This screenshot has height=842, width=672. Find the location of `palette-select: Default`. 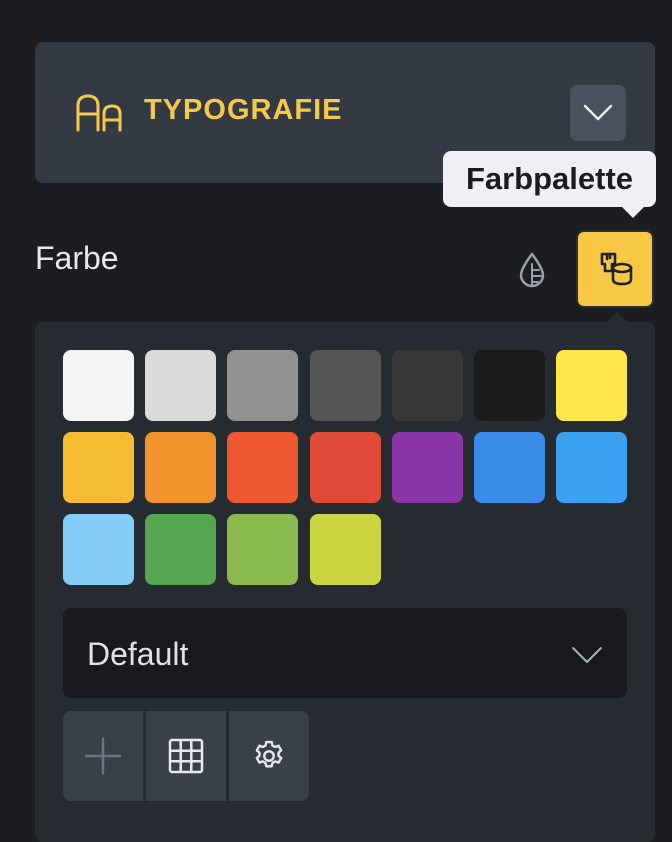

palette-select: Default is located at coordinates (345, 653).